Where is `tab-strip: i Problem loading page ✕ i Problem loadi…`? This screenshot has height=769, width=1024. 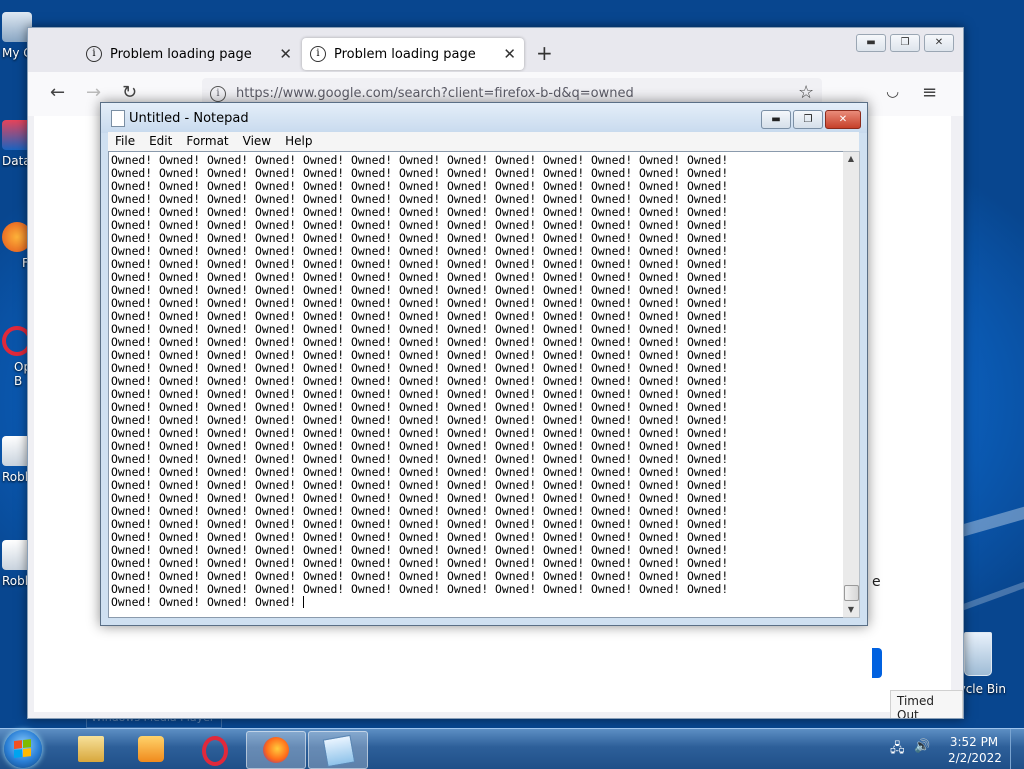
tab-strip: i Problem loading page ✕ i Problem loadi… is located at coordinates (495, 50).